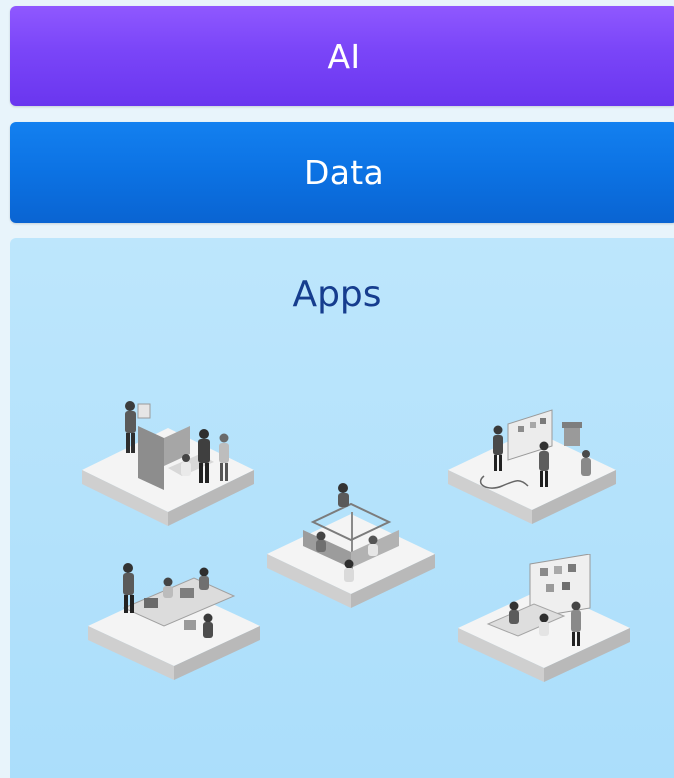 The height and width of the screenshot is (778, 674). What do you see at coordinates (544, 618) in the screenshot?
I see `planning-board-scene-icon` at bounding box center [544, 618].